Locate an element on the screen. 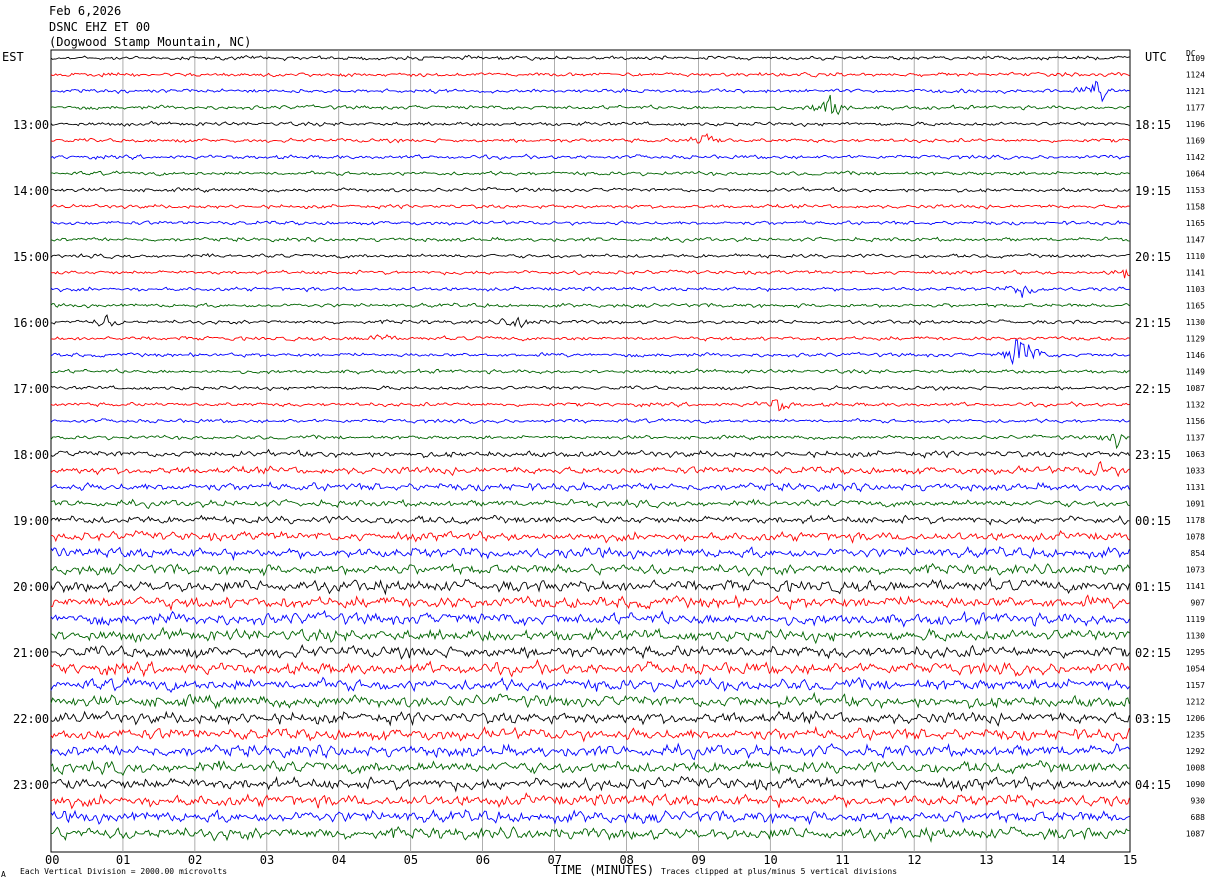 The image size is (1210, 886). dc-offset-label: 1054 is located at coordinates (1195, 669).